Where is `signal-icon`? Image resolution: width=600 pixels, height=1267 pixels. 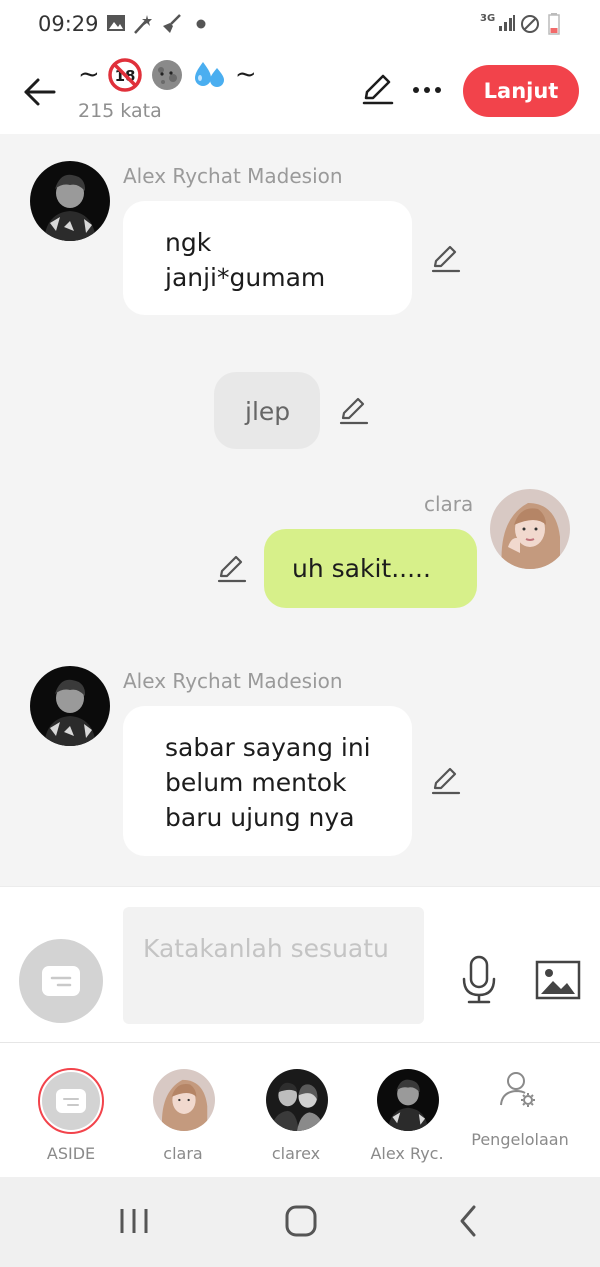 signal-icon is located at coordinates (507, 23).